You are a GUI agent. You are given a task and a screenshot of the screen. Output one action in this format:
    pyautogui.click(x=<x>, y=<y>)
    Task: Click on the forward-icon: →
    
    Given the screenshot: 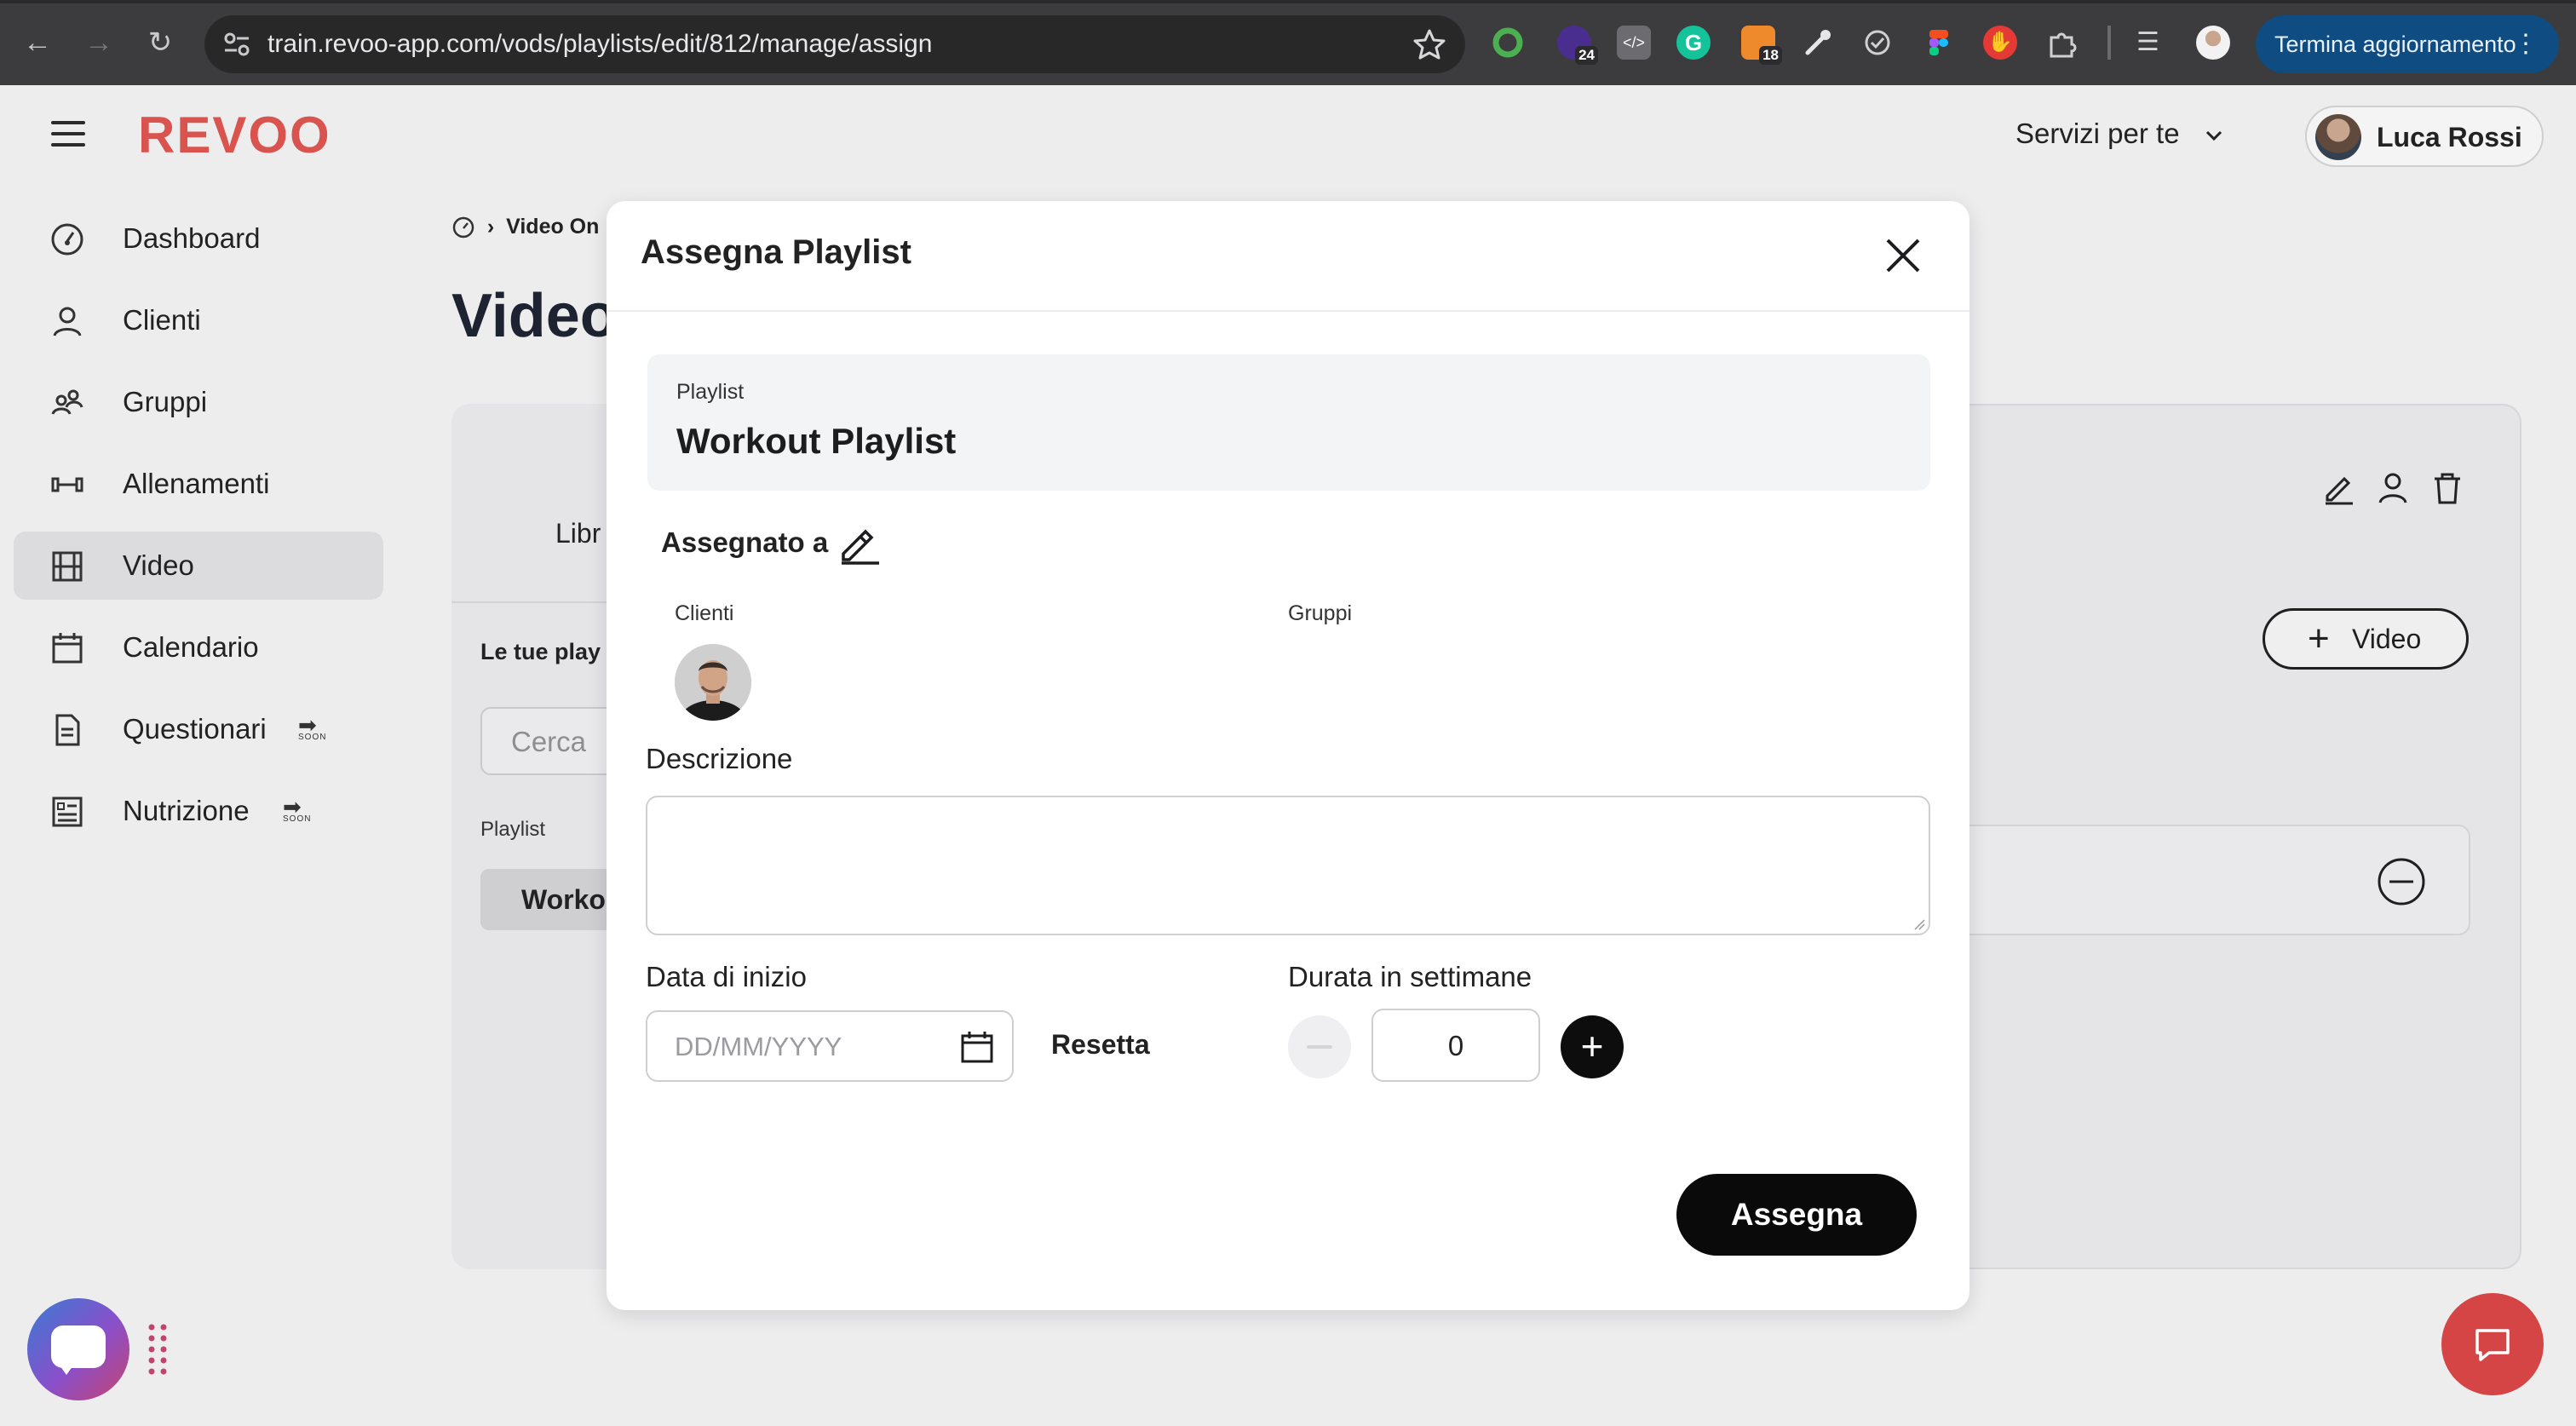 What is the action you would take?
    pyautogui.click(x=99, y=43)
    